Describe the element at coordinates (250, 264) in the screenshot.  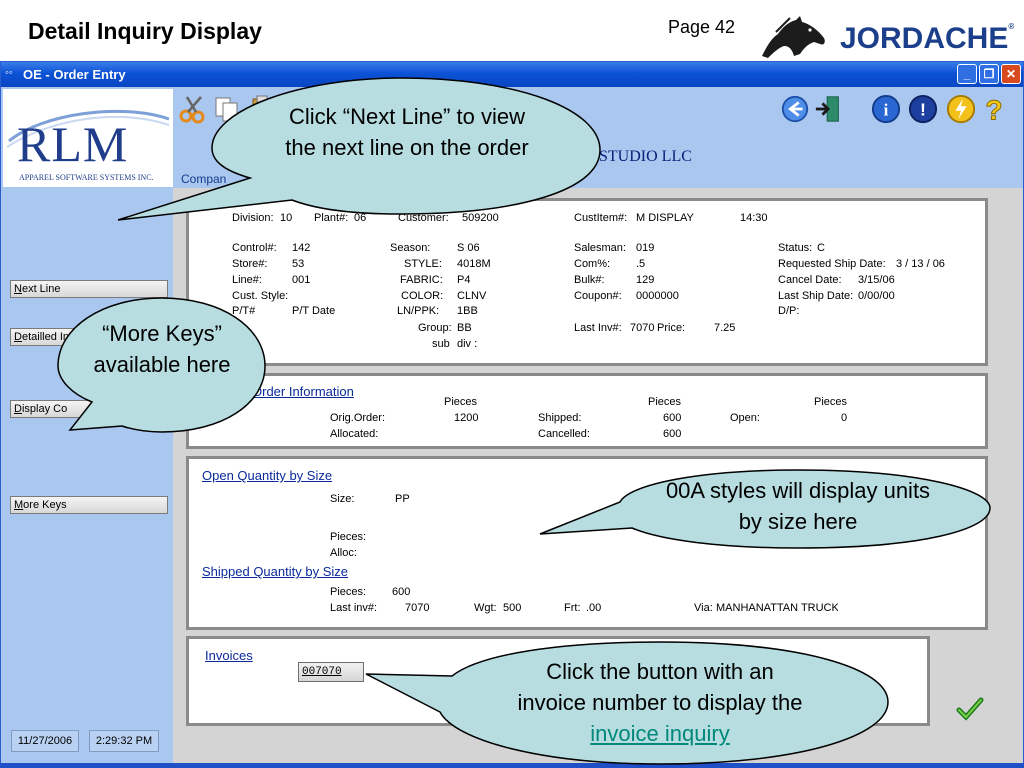
I see `store-label: Store#:` at that location.